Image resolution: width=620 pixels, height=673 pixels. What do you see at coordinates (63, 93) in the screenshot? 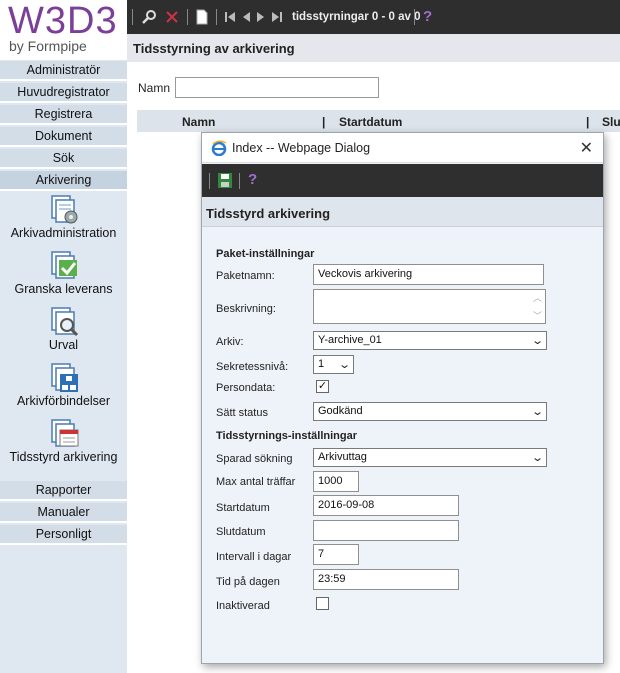
I see `nav-huvudregistrator: Huvudregistrator` at bounding box center [63, 93].